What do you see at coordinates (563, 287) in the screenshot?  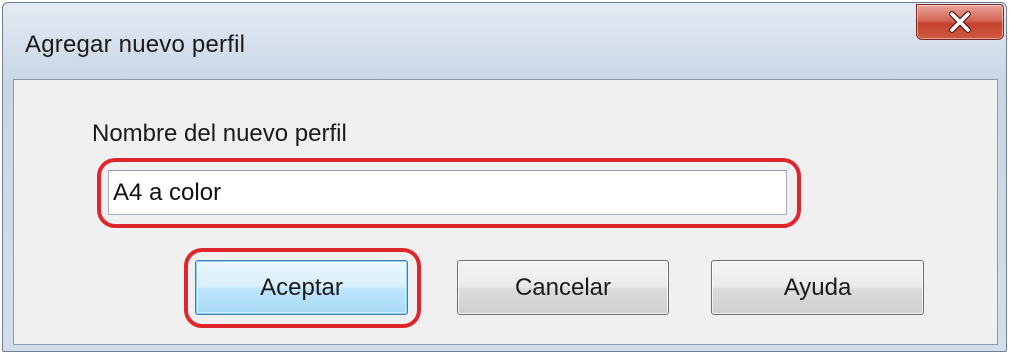 I see `cancel-button: Cancelar` at bounding box center [563, 287].